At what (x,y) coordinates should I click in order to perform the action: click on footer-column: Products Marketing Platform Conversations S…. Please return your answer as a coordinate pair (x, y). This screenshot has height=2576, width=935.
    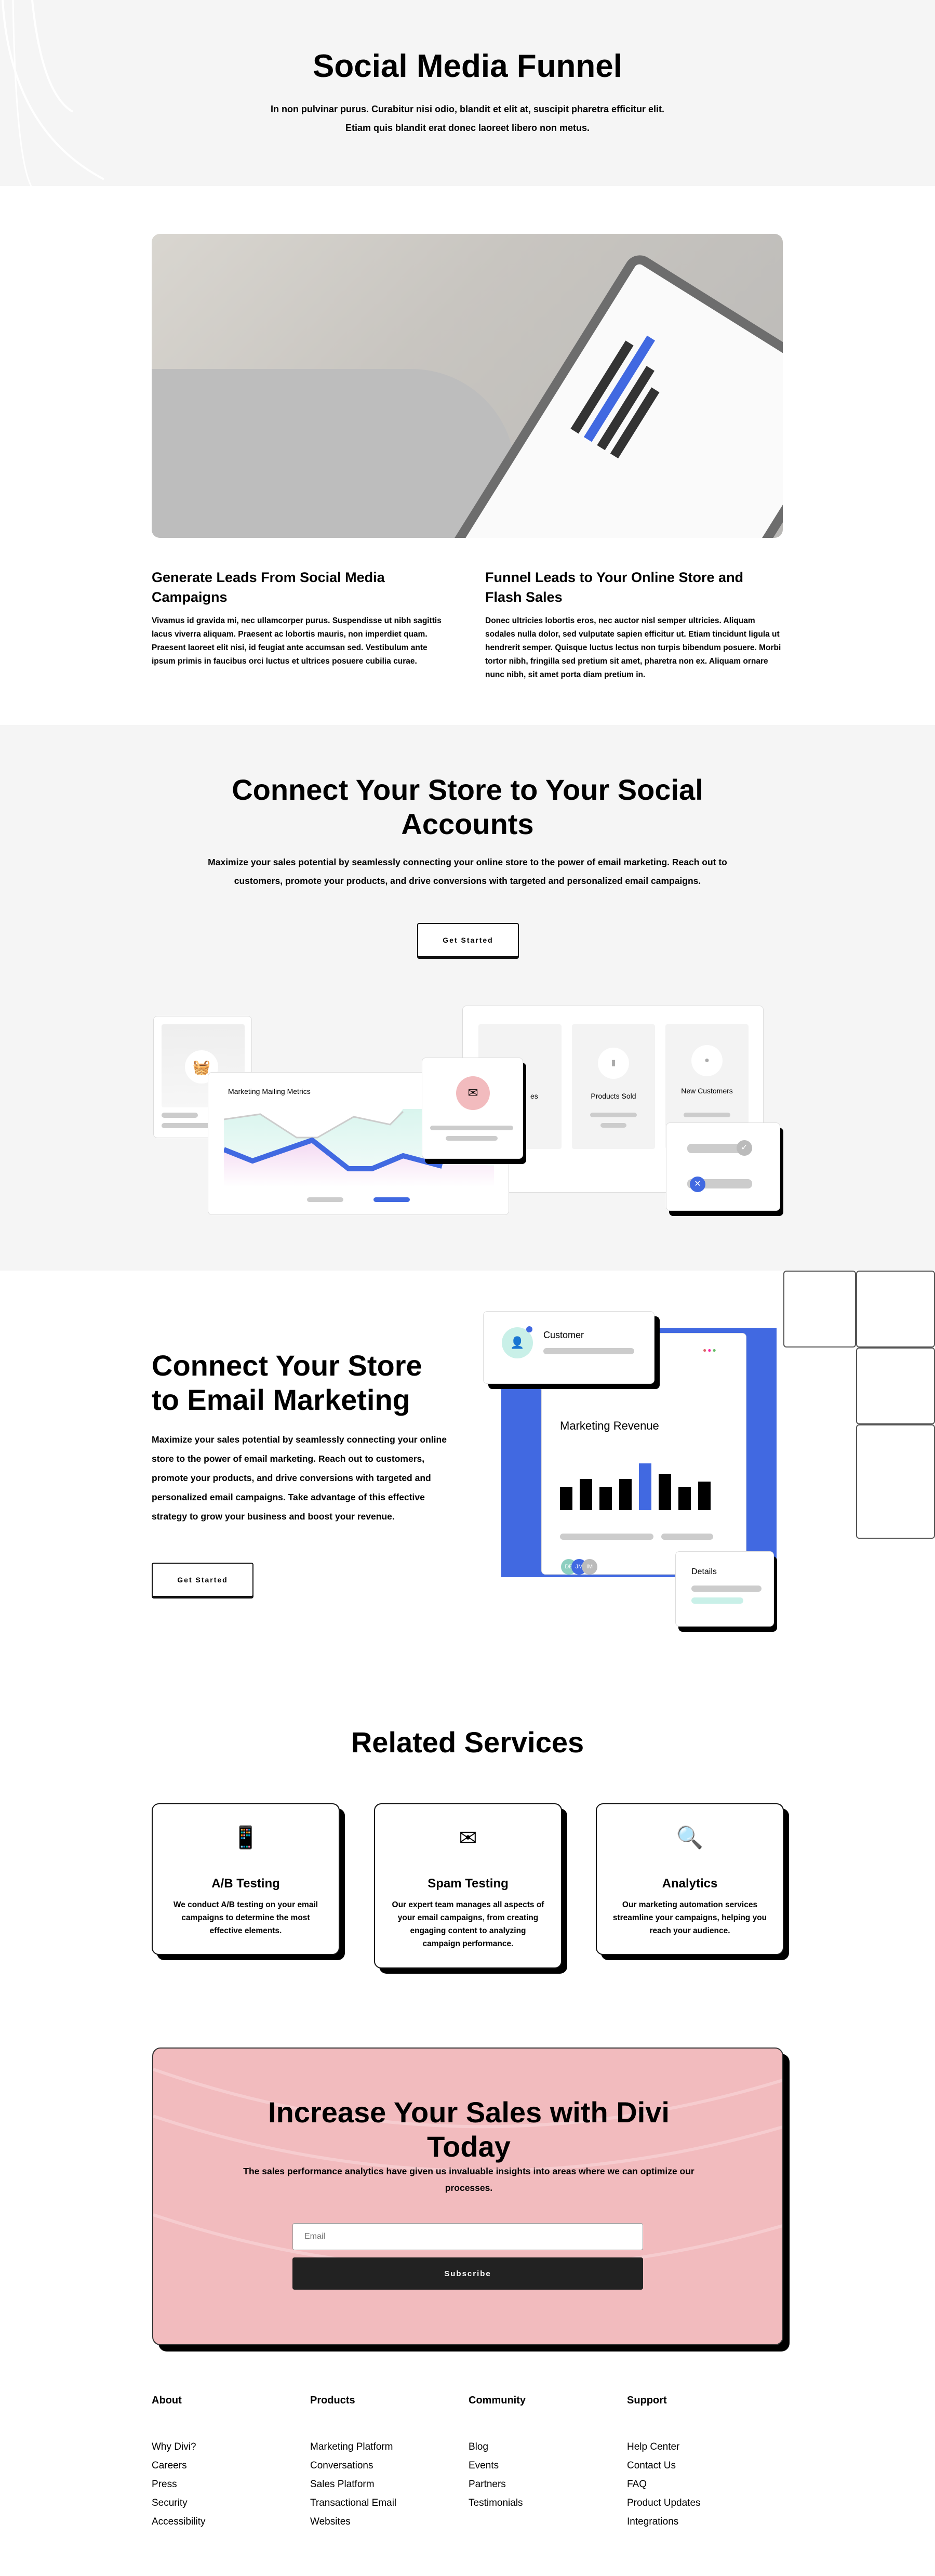
    Looking at the image, I should click on (389, 2463).